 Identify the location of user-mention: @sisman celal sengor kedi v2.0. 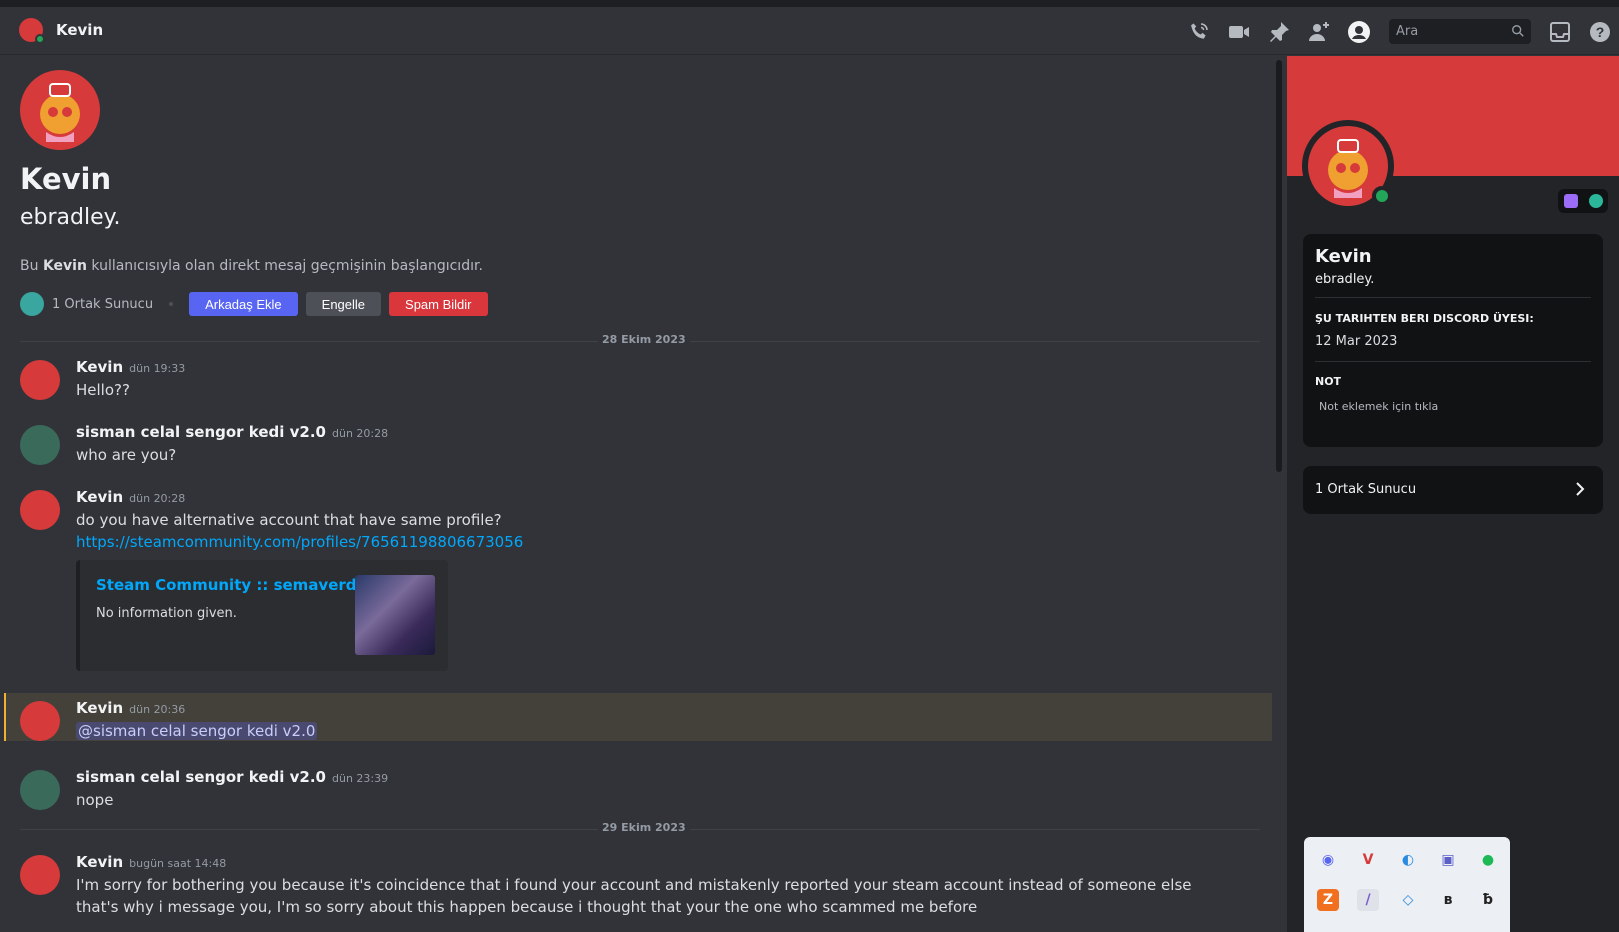
(197, 731).